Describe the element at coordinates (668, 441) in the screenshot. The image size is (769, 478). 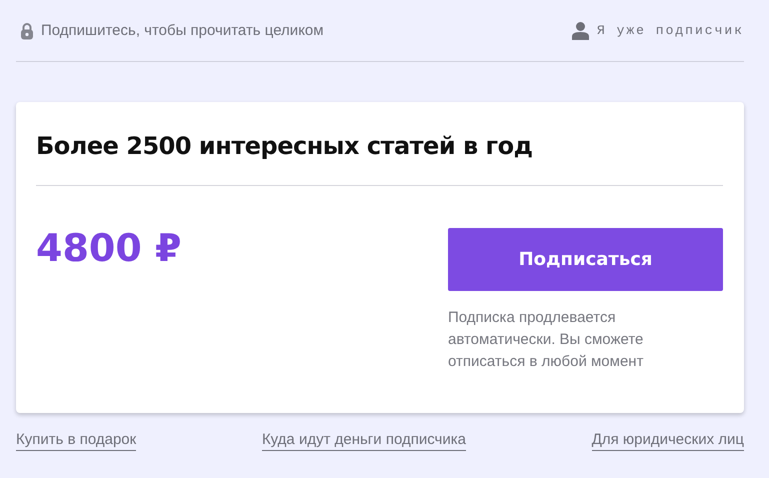
I see `footer-link: Для юридических лиц` at that location.